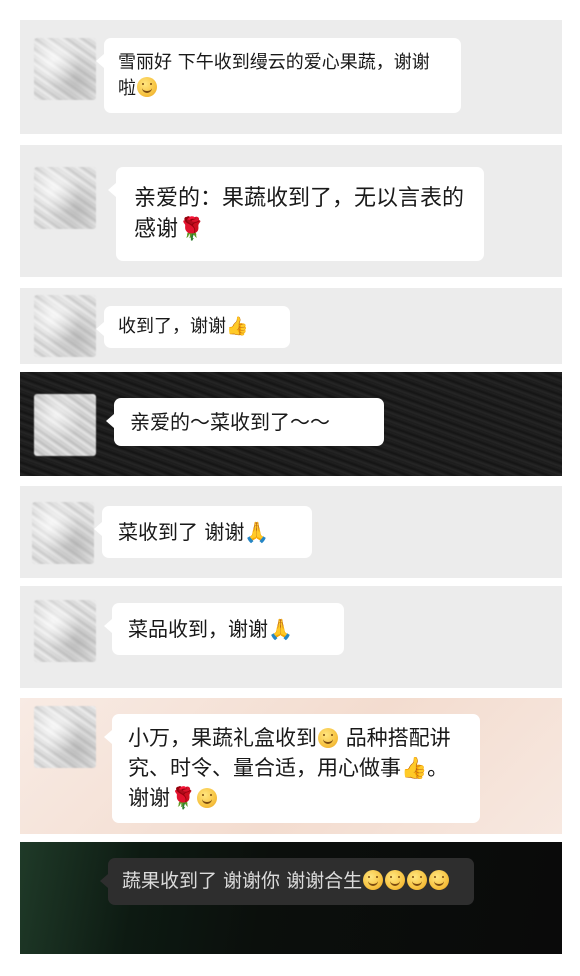 Image resolution: width=580 pixels, height=976 pixels. I want to click on chat-screenshot-6: 菜品收到，谢谢🙏, so click(291, 637).